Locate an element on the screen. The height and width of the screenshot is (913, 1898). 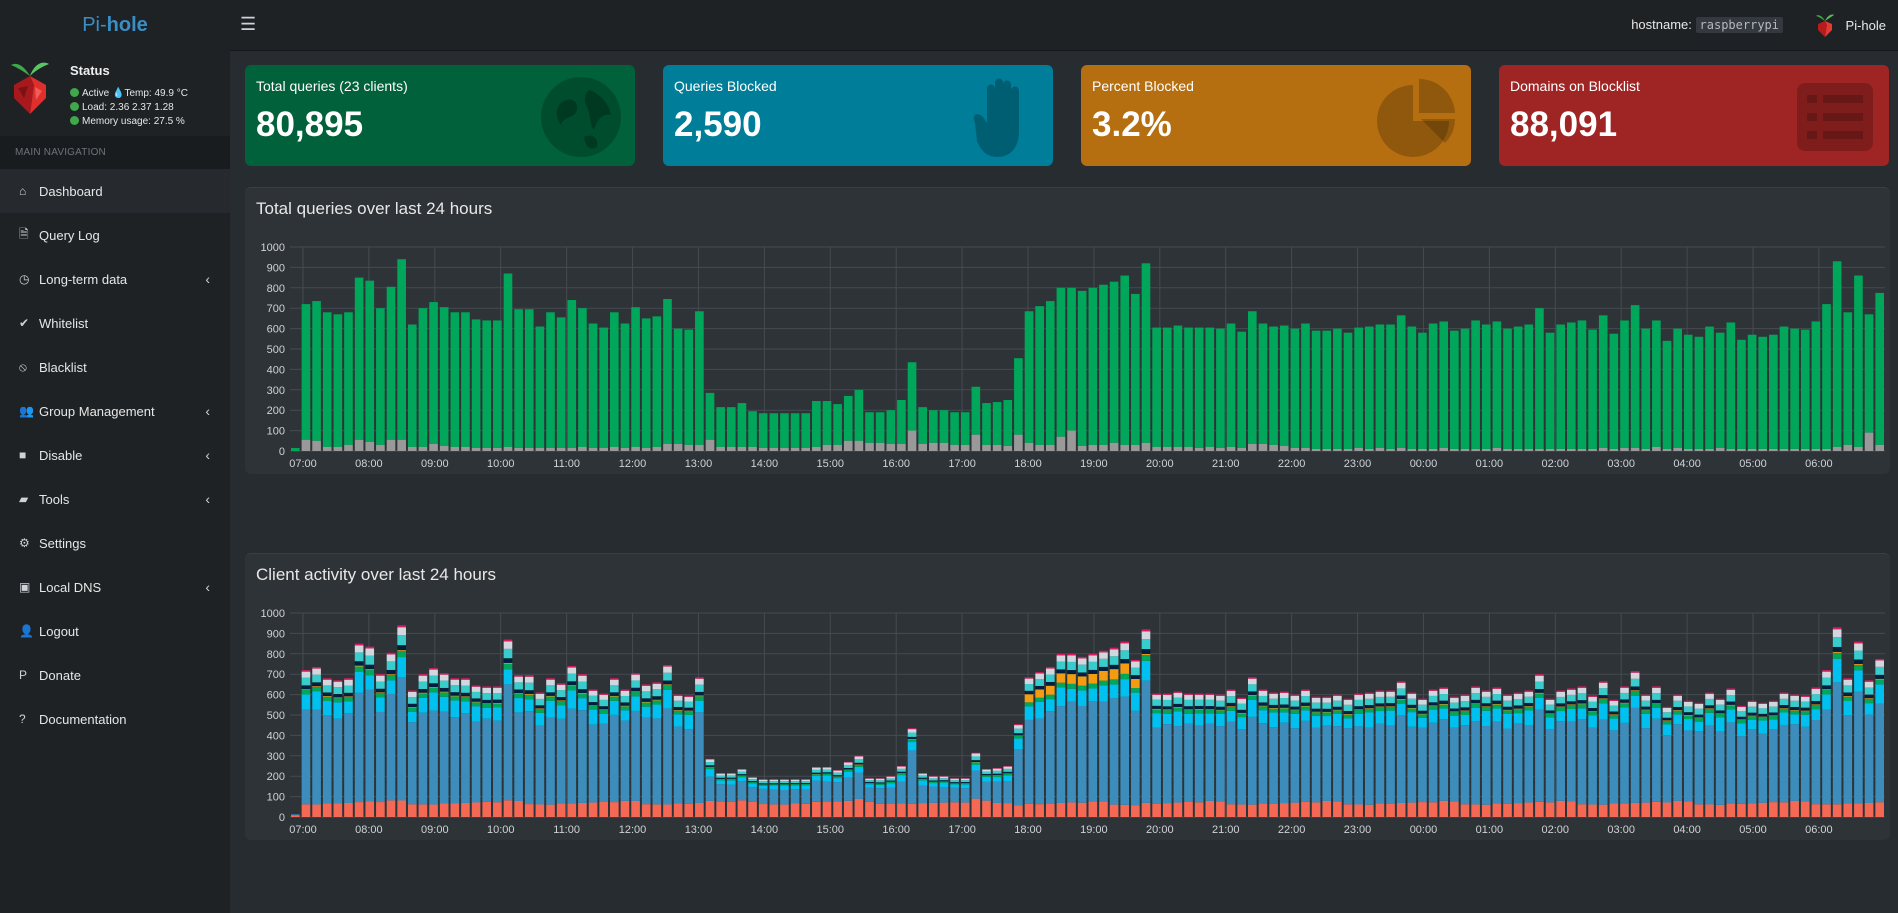
sidebar-item-whitelist: ✔ Whitelist is located at coordinates (115, 323).